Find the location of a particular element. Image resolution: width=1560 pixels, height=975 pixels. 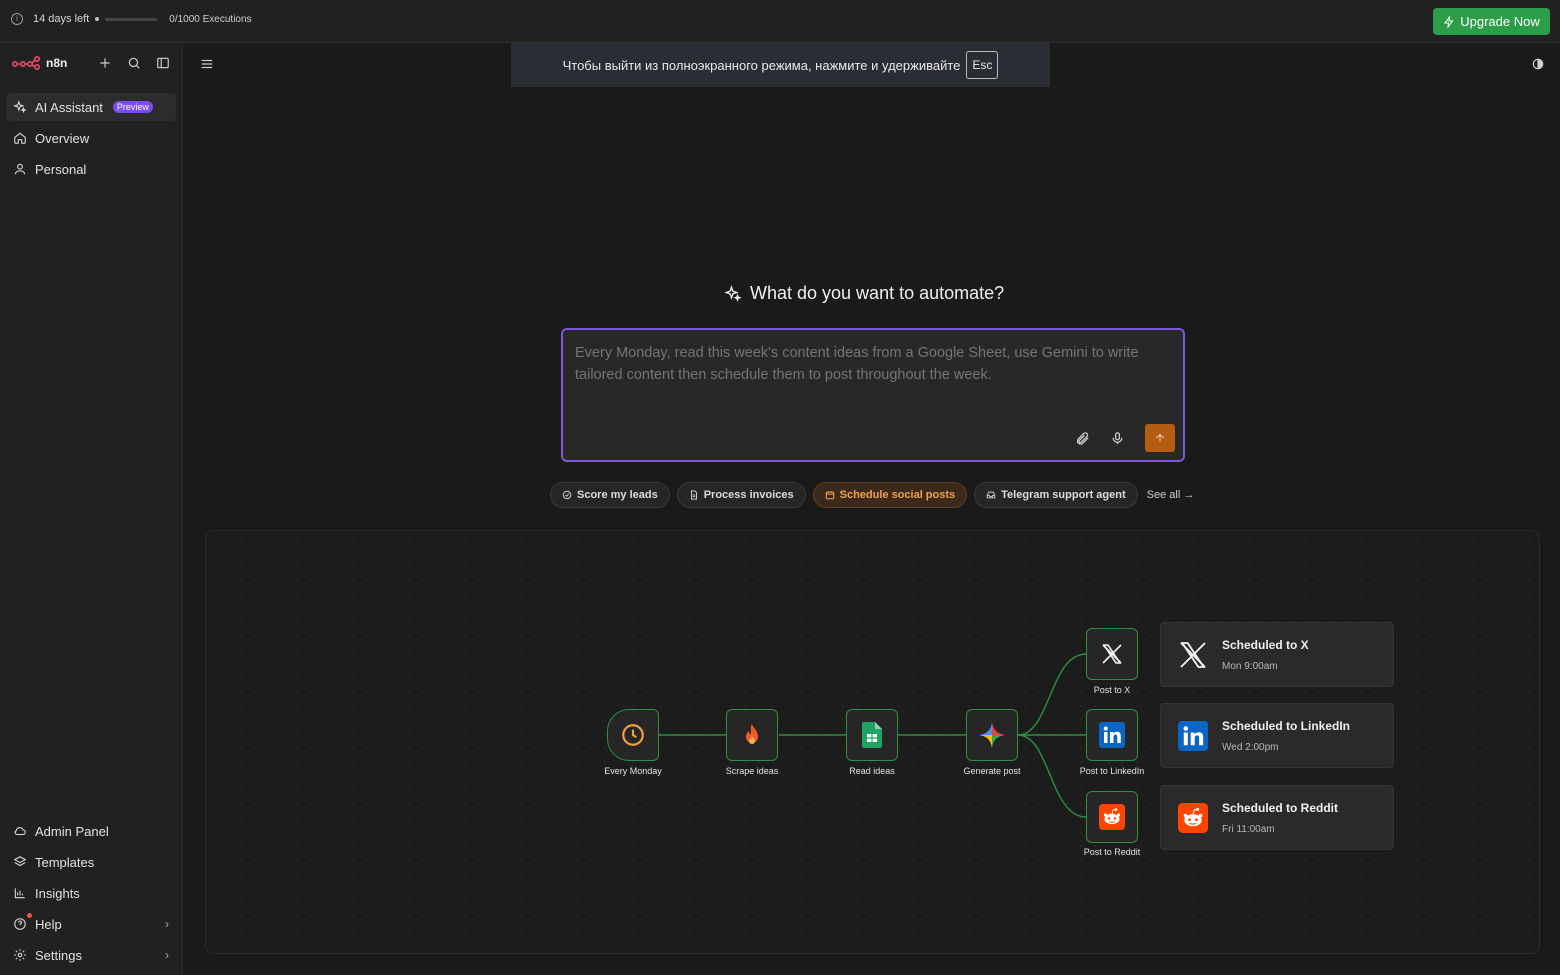

node-label: Generate post is located at coordinates (992, 771).